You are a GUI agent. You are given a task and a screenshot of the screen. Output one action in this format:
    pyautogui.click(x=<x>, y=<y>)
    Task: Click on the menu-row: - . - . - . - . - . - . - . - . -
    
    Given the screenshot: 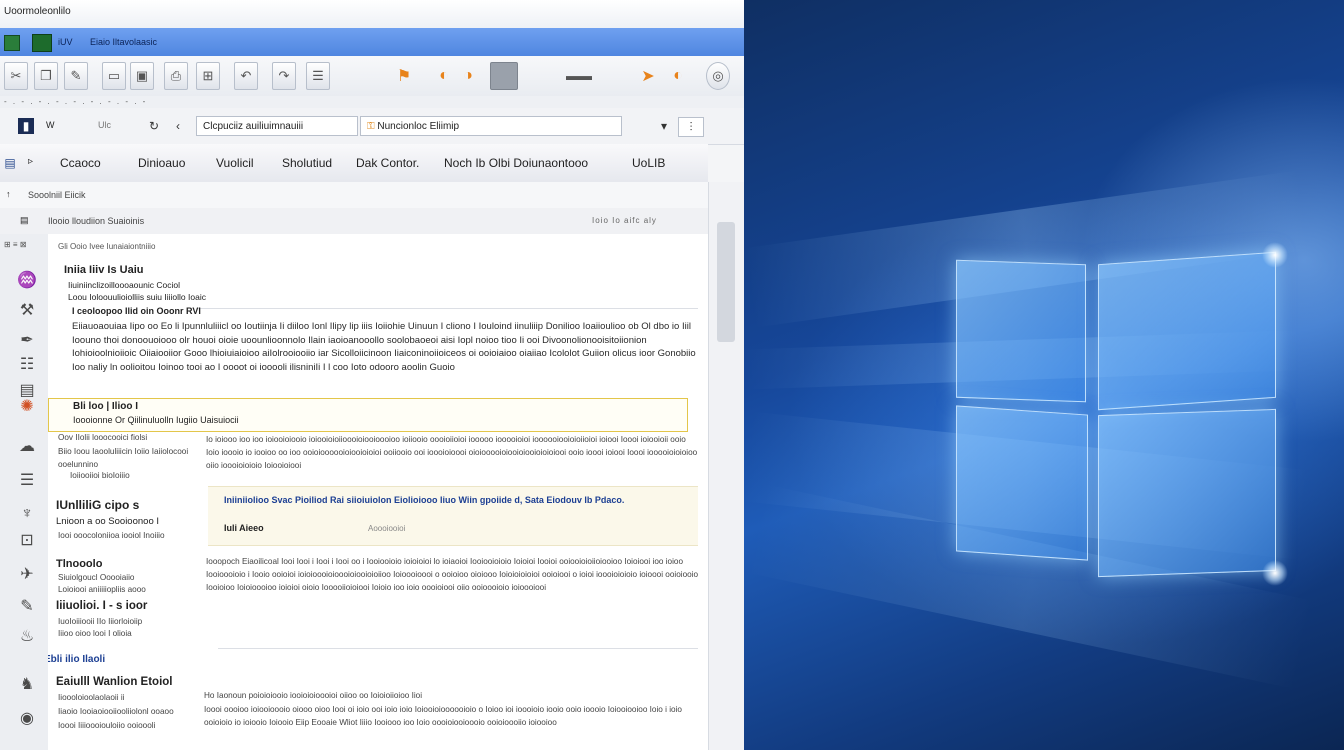 What is the action you would take?
    pyautogui.click(x=372, y=102)
    